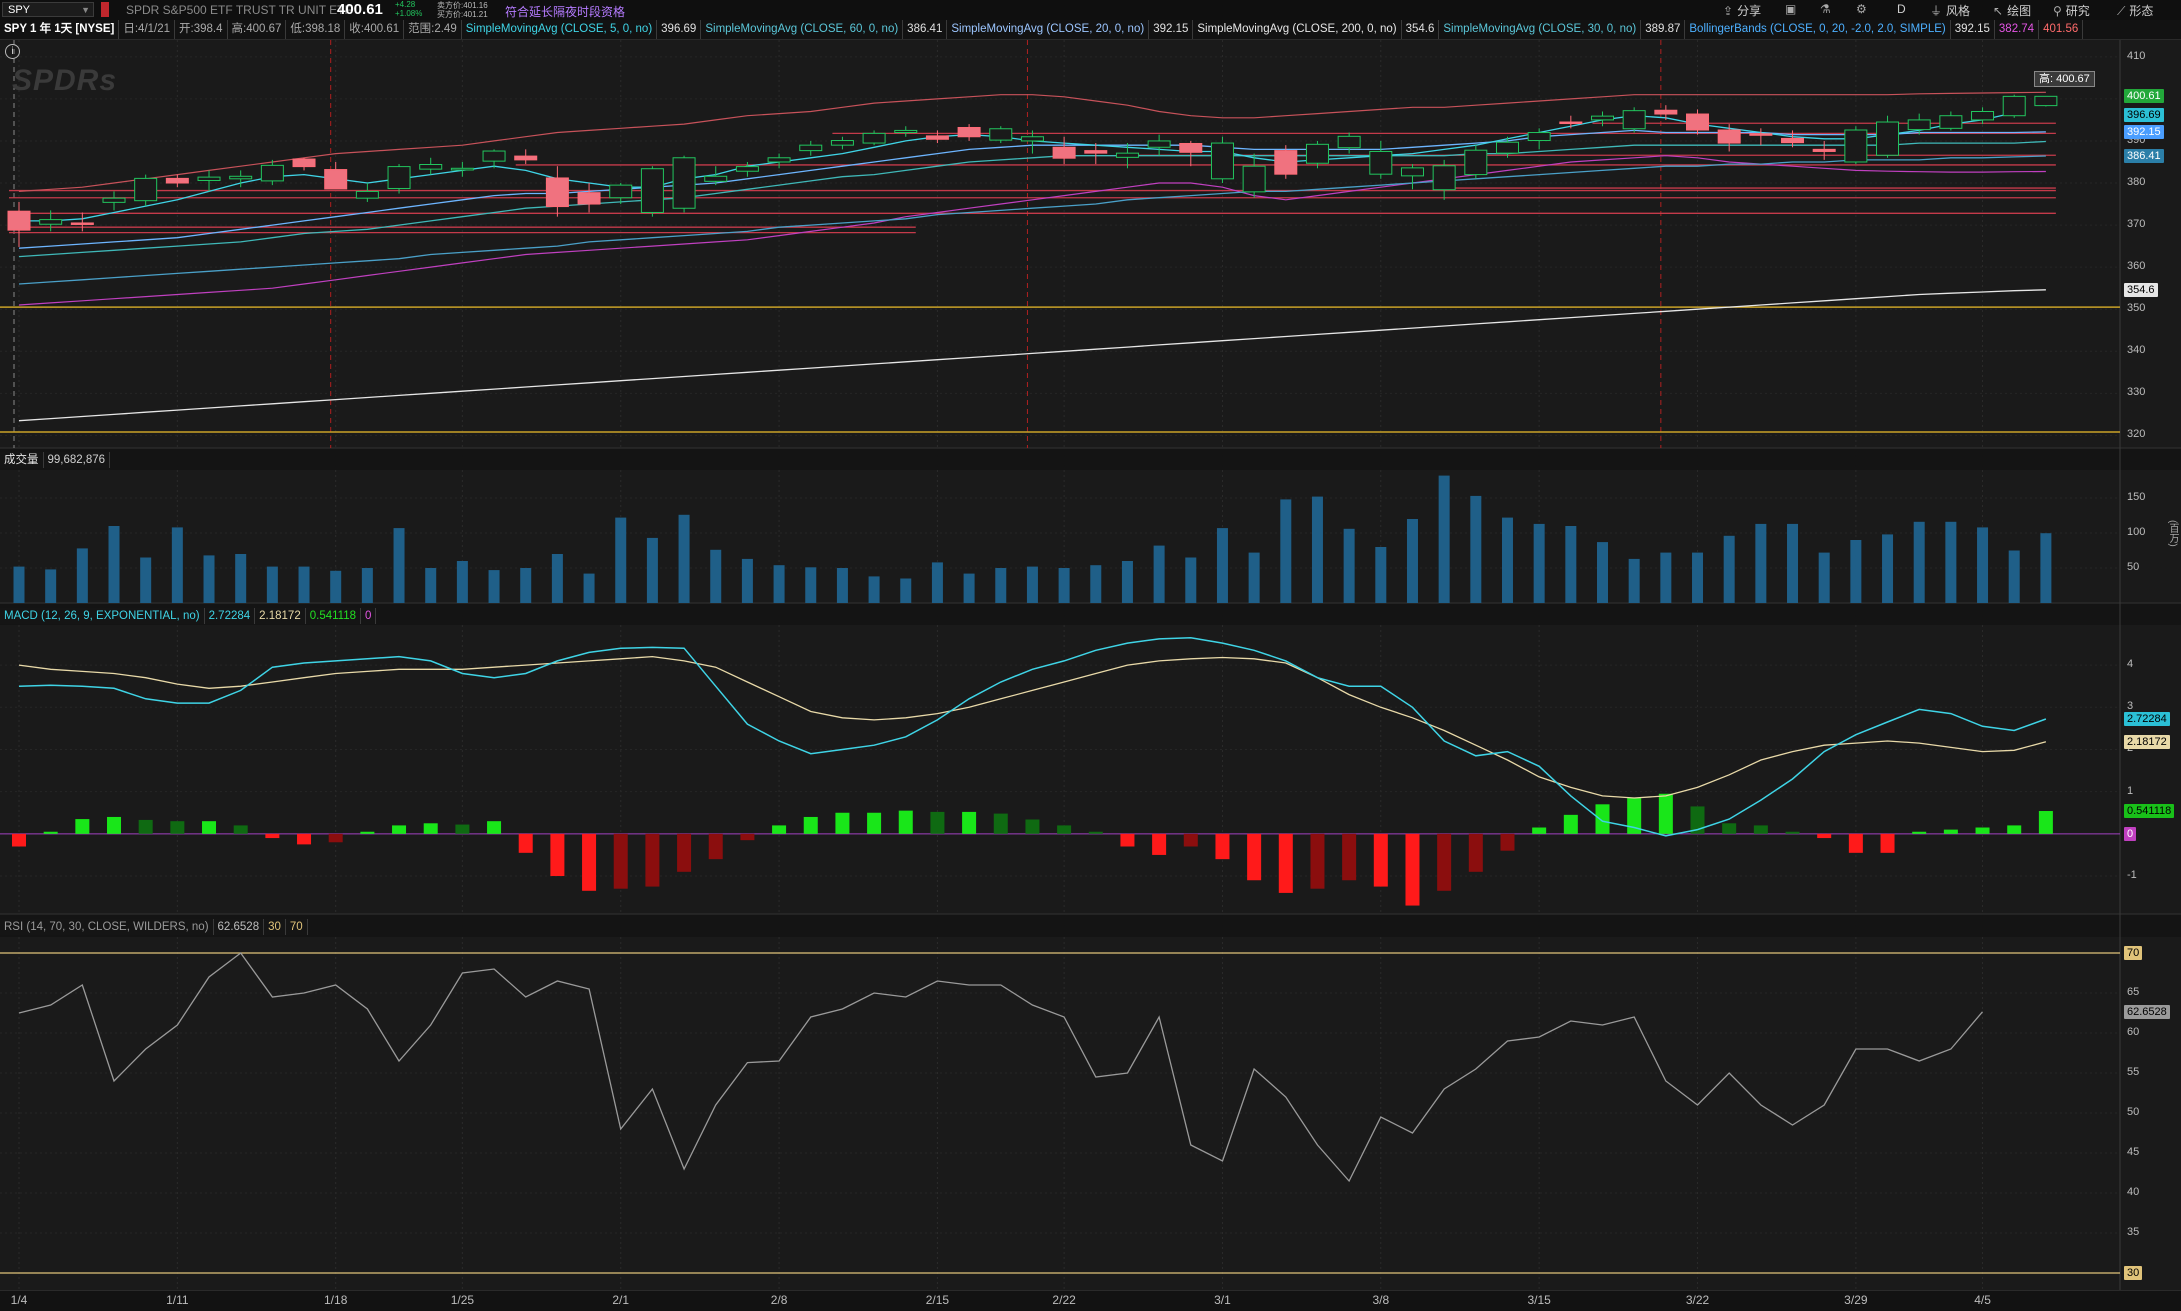  I want to click on rsi-overbought: 70, so click(297, 927).